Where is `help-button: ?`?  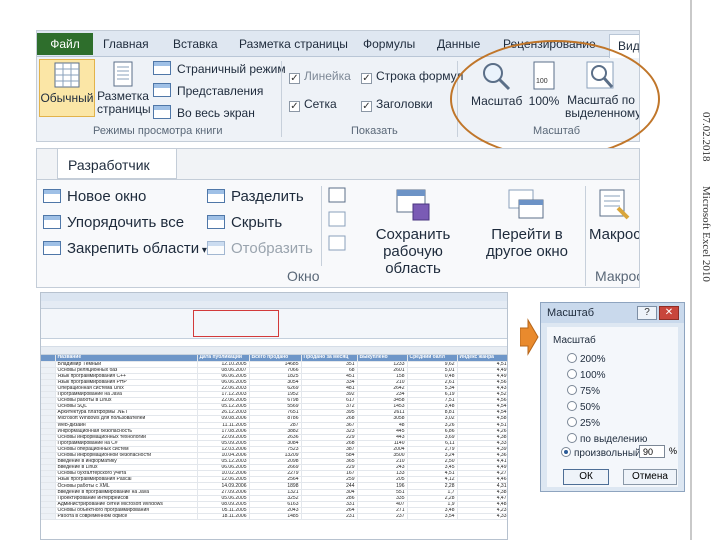 help-button: ? is located at coordinates (647, 313).